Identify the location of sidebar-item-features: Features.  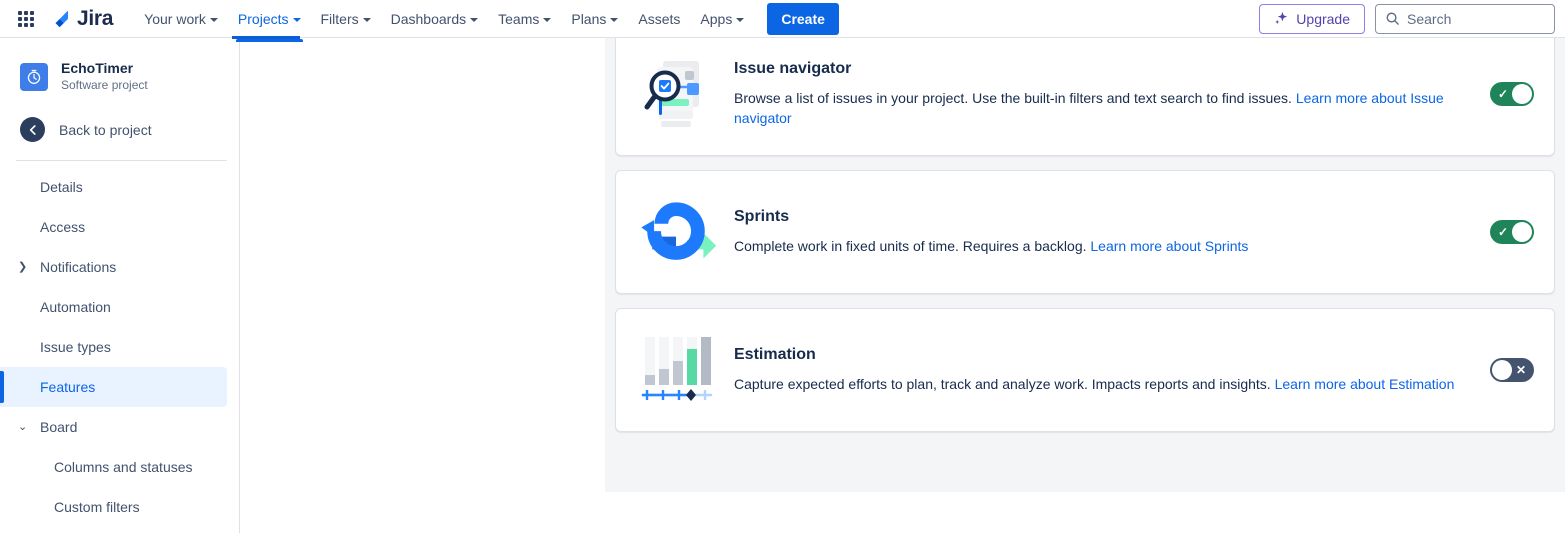
(113, 387).